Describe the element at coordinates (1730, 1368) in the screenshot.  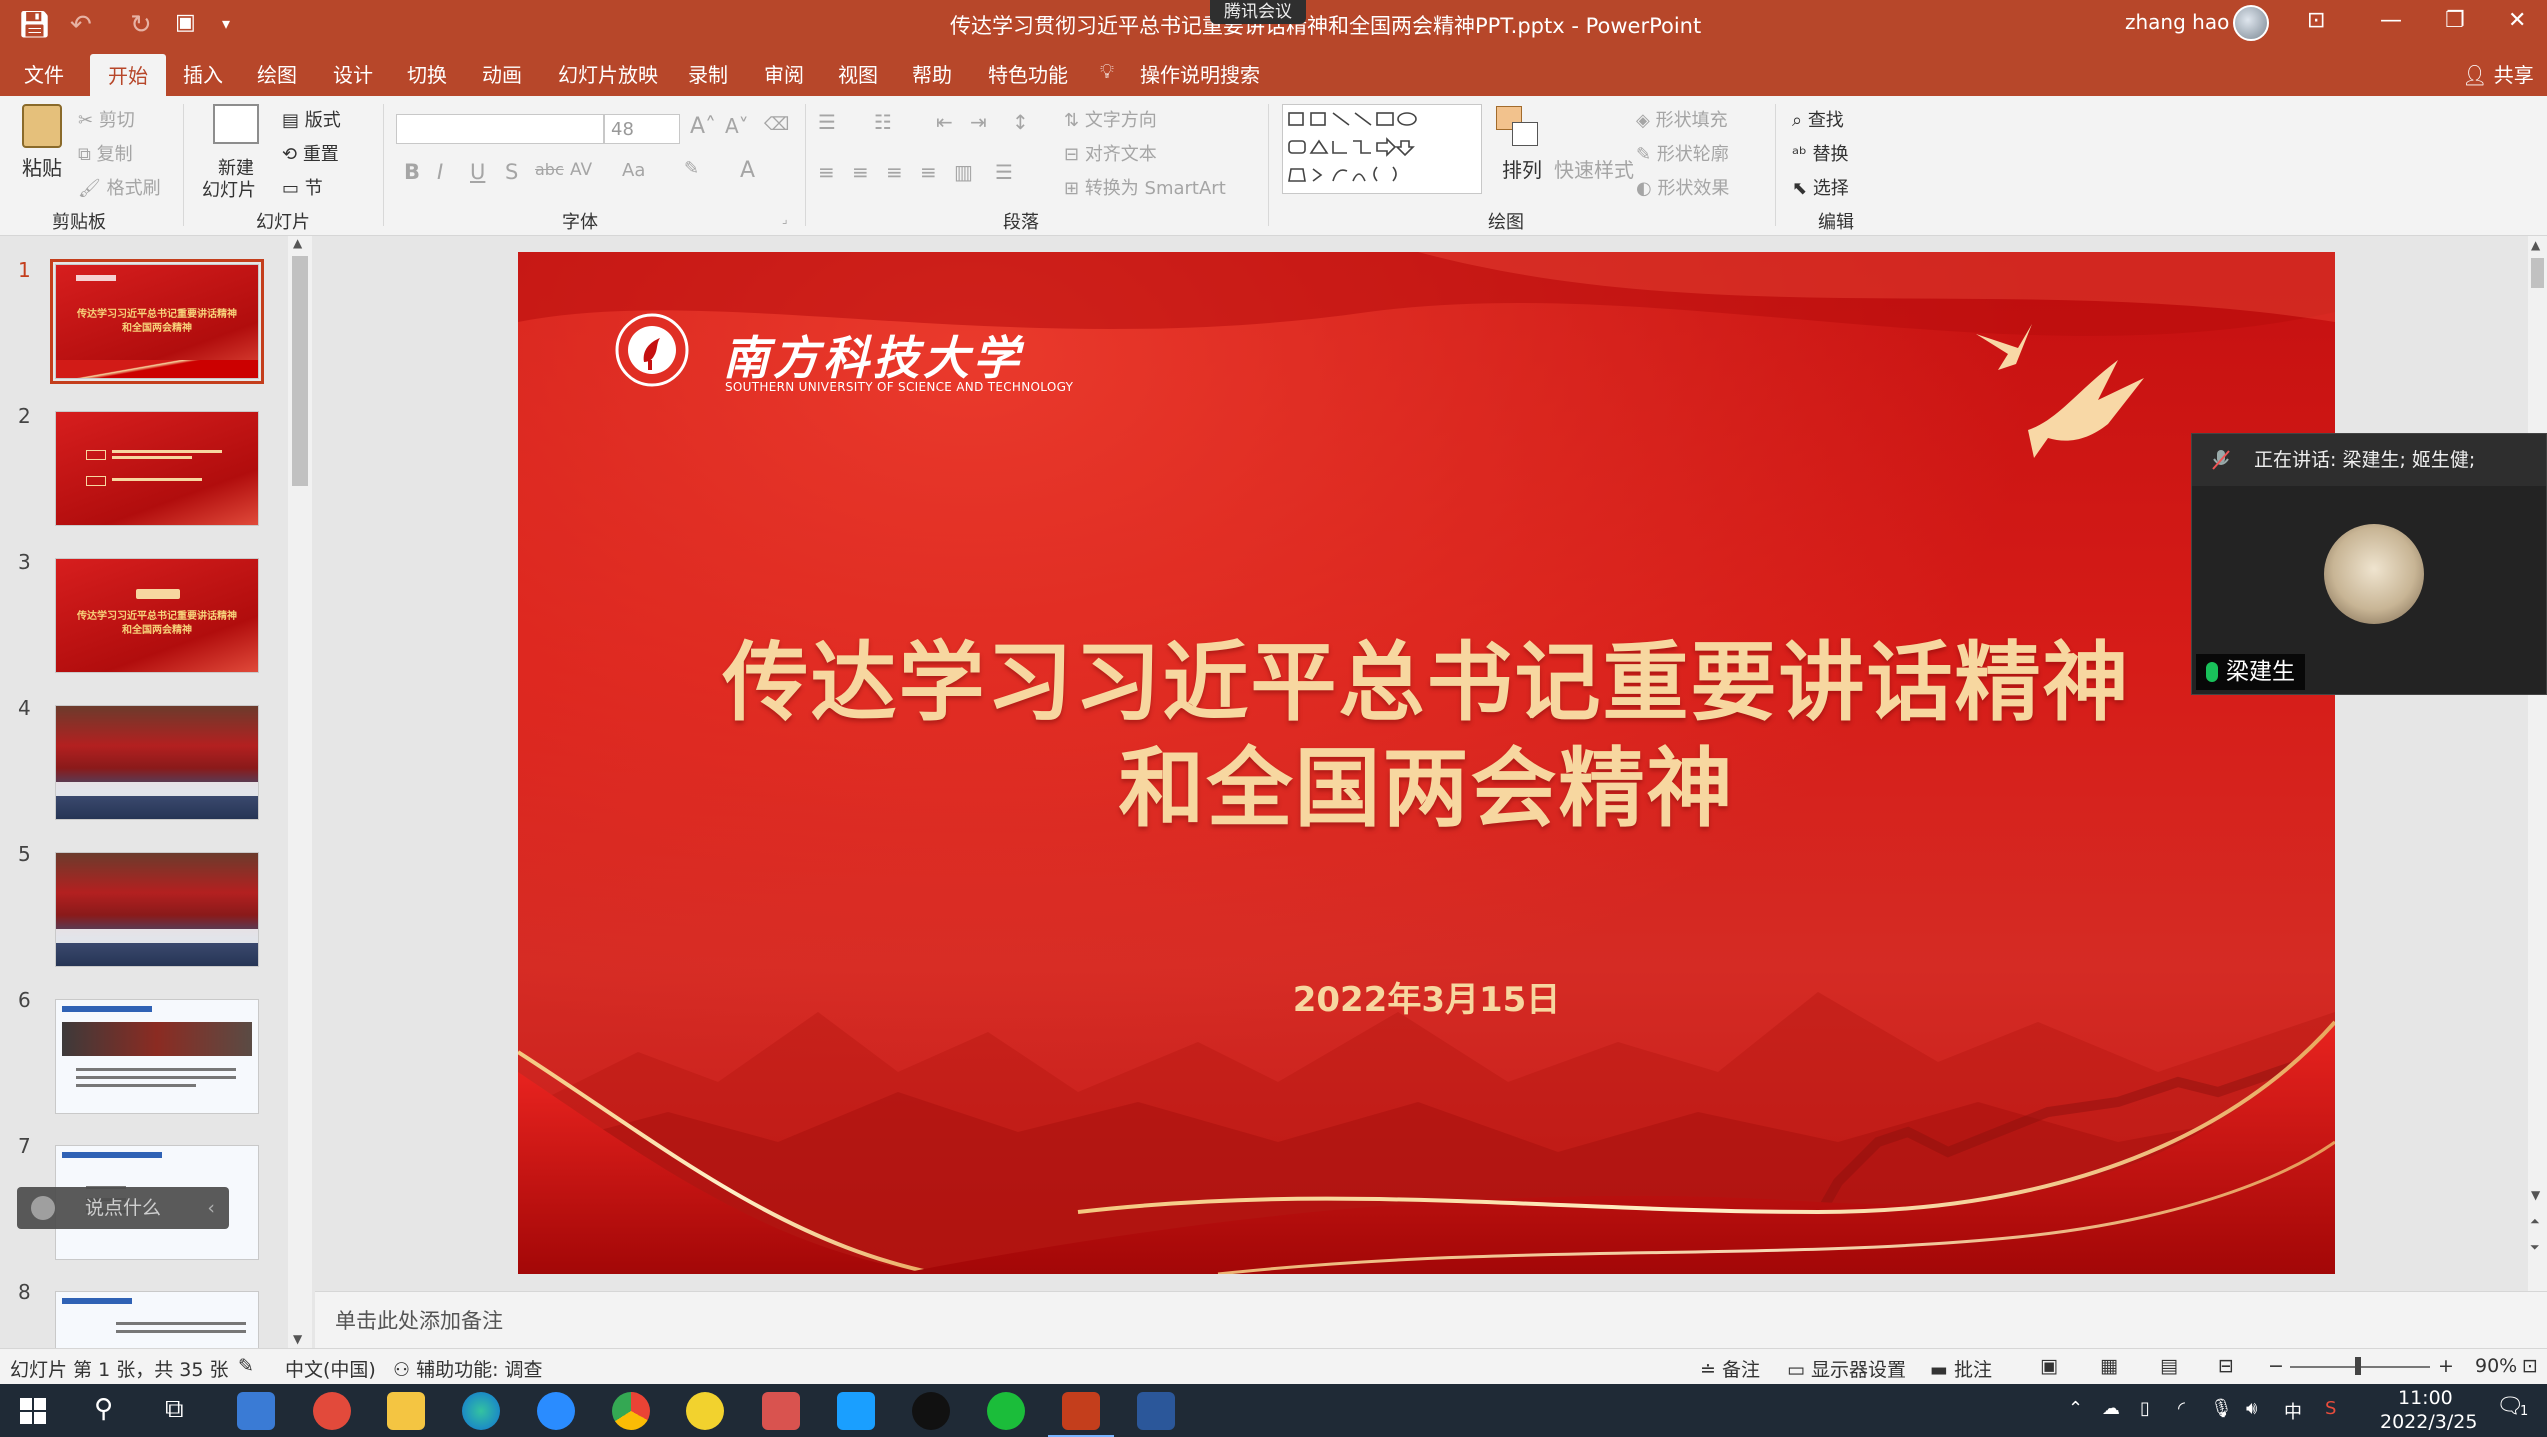
I see `notes-toggle-button: ≐ 备注` at that location.